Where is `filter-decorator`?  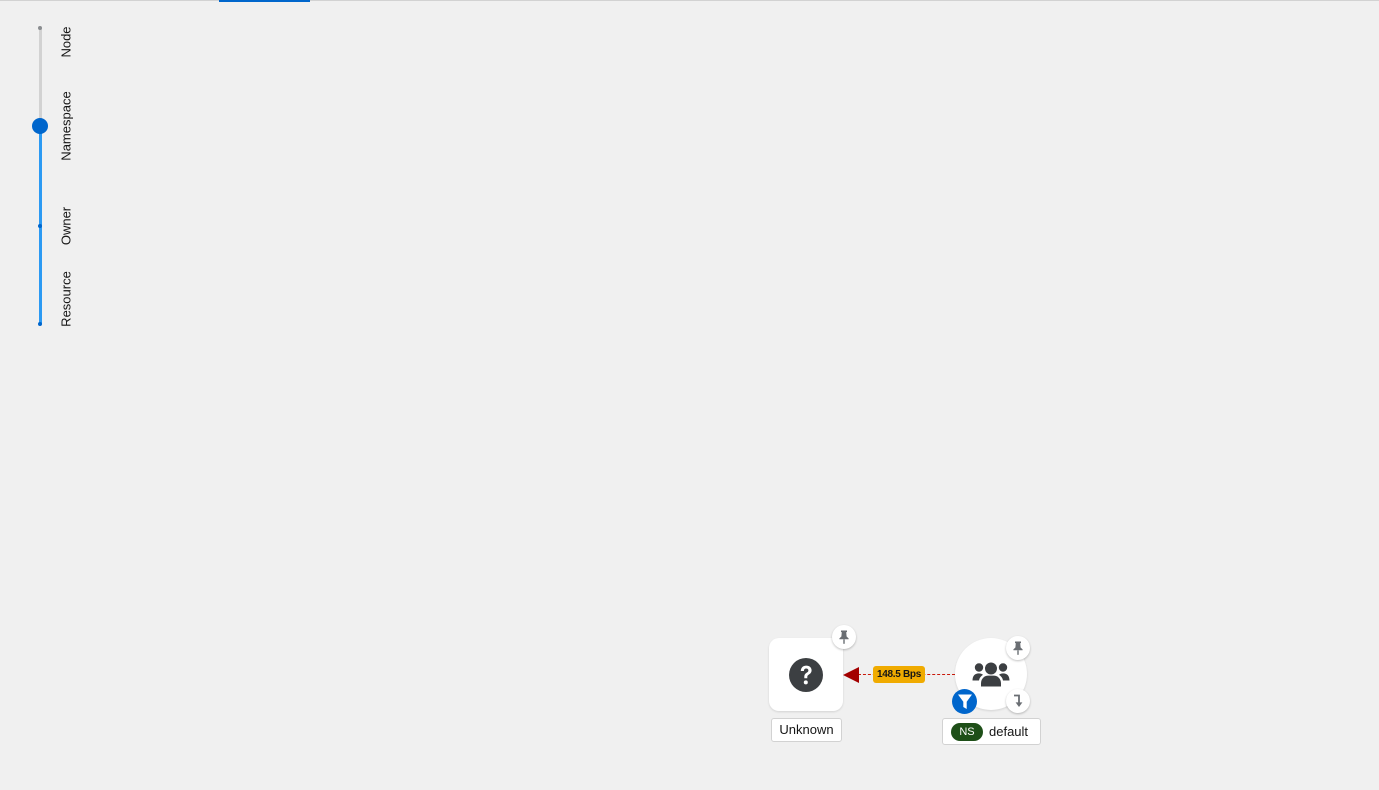
filter-decorator is located at coordinates (964, 701).